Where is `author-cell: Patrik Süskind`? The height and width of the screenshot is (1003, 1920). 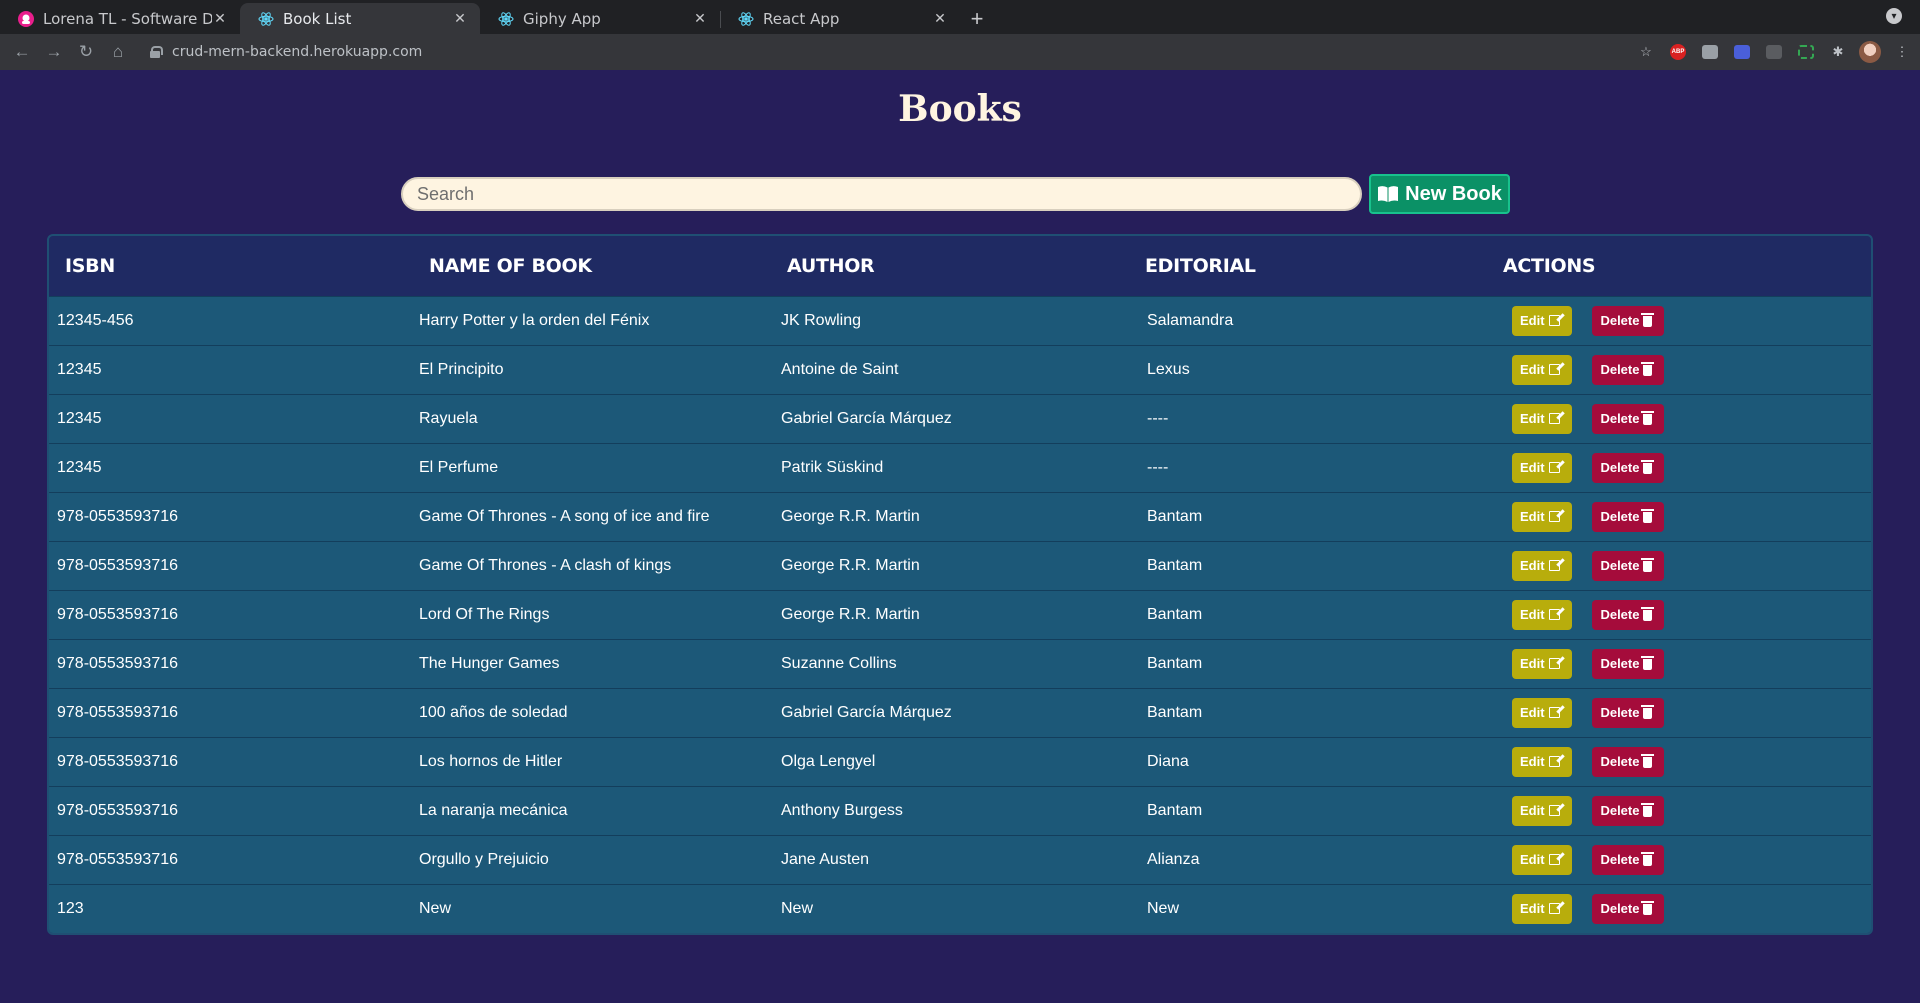 author-cell: Patrik Süskind is located at coordinates (832, 467).